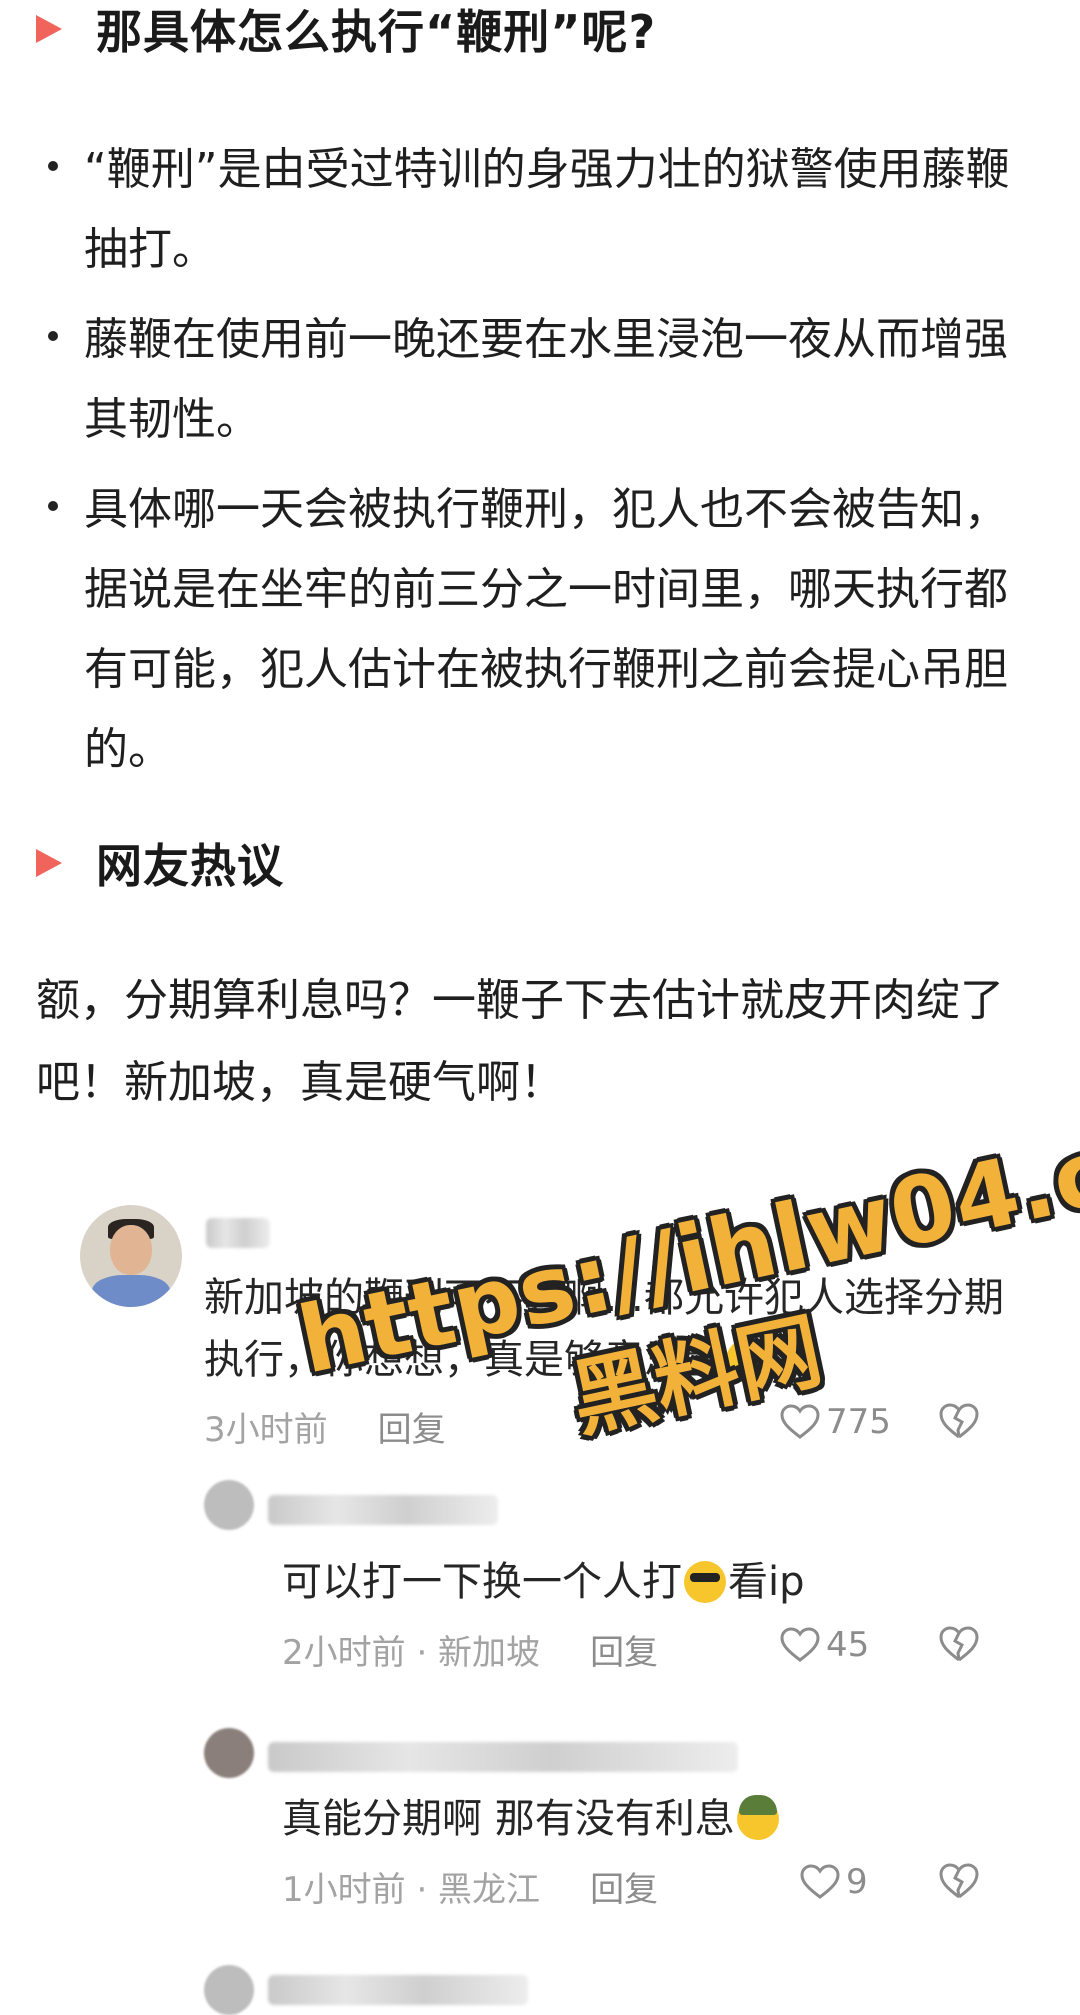 The width and height of the screenshot is (1080, 2015). Describe the element at coordinates (543, 1582) in the screenshot. I see `comment-text: 可以打一下换一个人打 看ip` at that location.